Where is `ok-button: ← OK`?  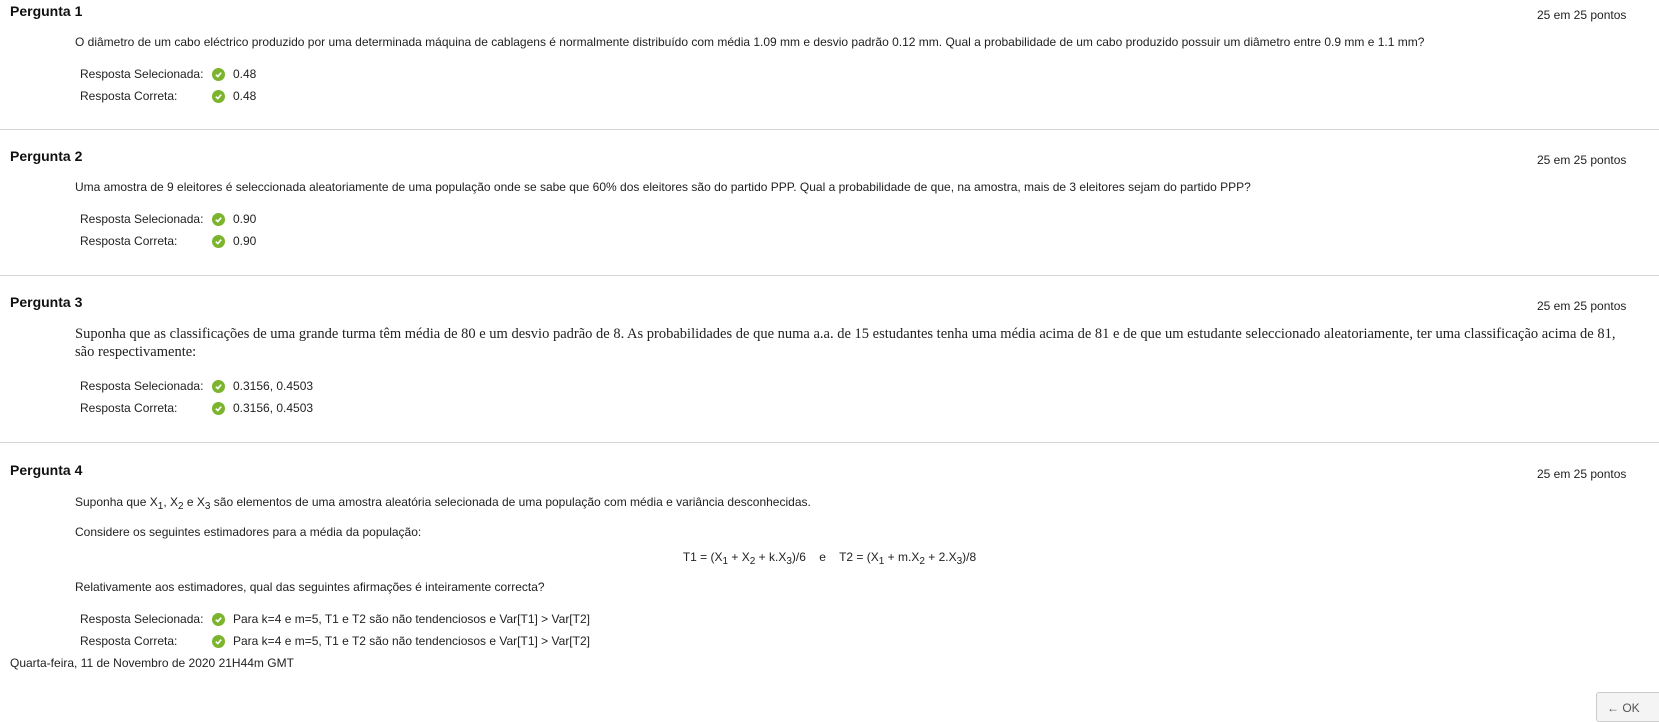 ok-button: ← OK is located at coordinates (1627, 707).